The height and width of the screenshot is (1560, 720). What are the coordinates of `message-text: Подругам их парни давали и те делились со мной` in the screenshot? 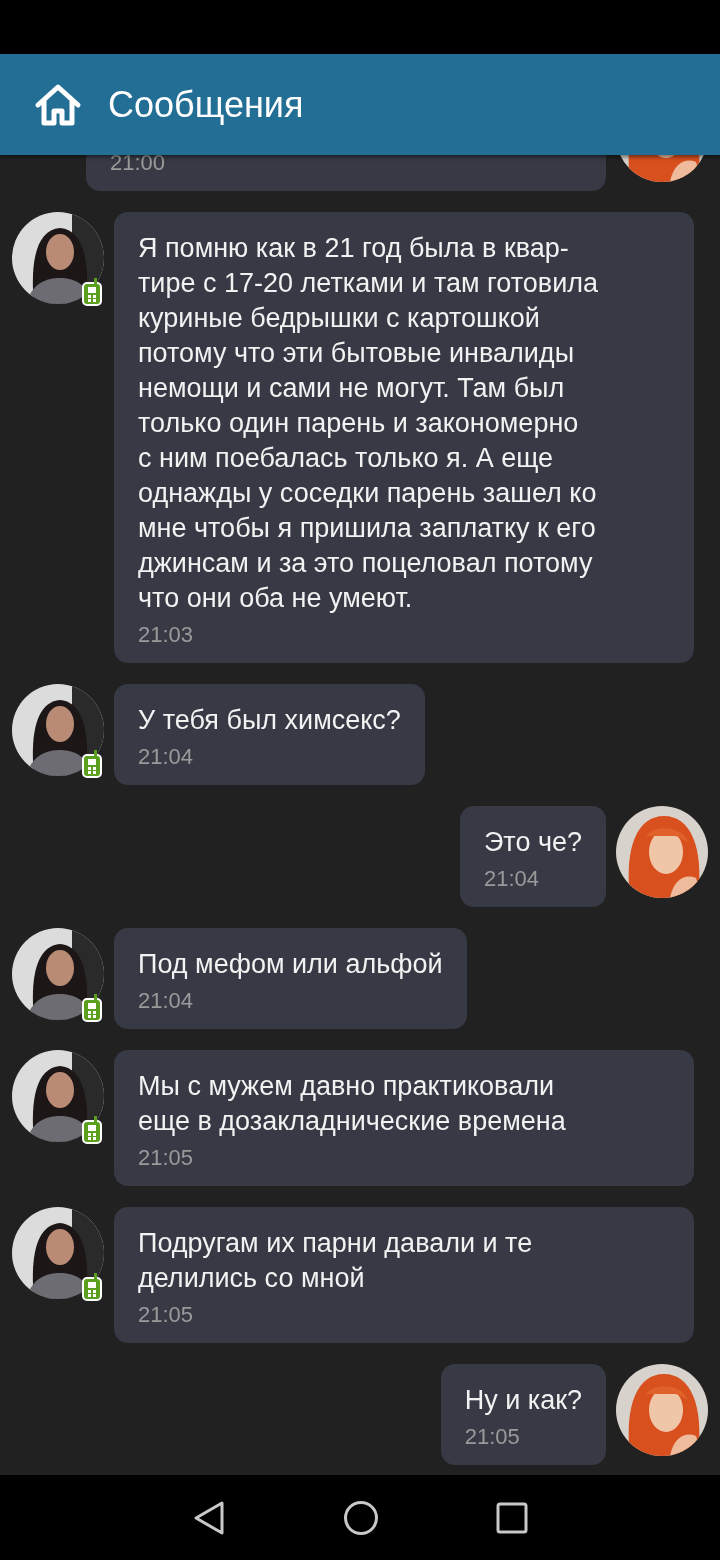 It's located at (335, 1261).